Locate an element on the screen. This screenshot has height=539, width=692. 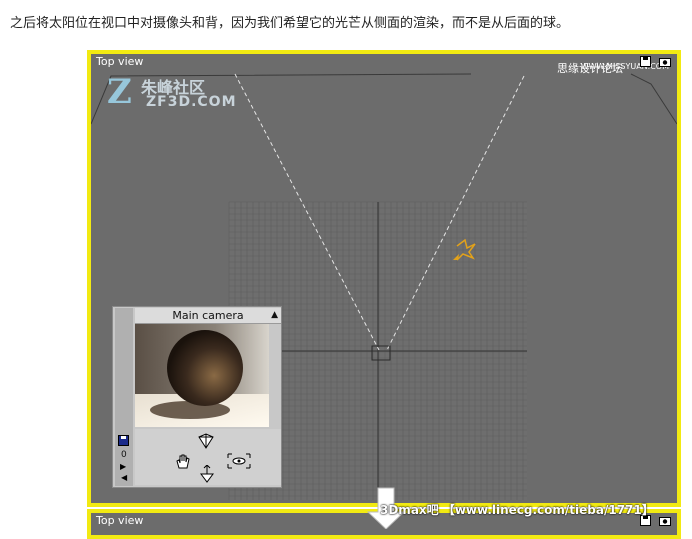
play-icon: ▶ is located at coordinates (123, 466).